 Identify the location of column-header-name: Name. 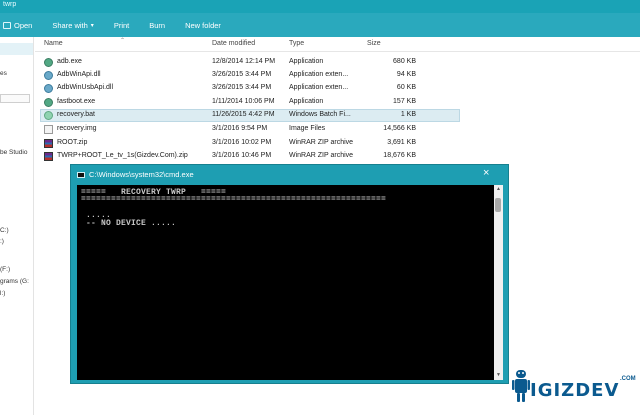
(53, 43).